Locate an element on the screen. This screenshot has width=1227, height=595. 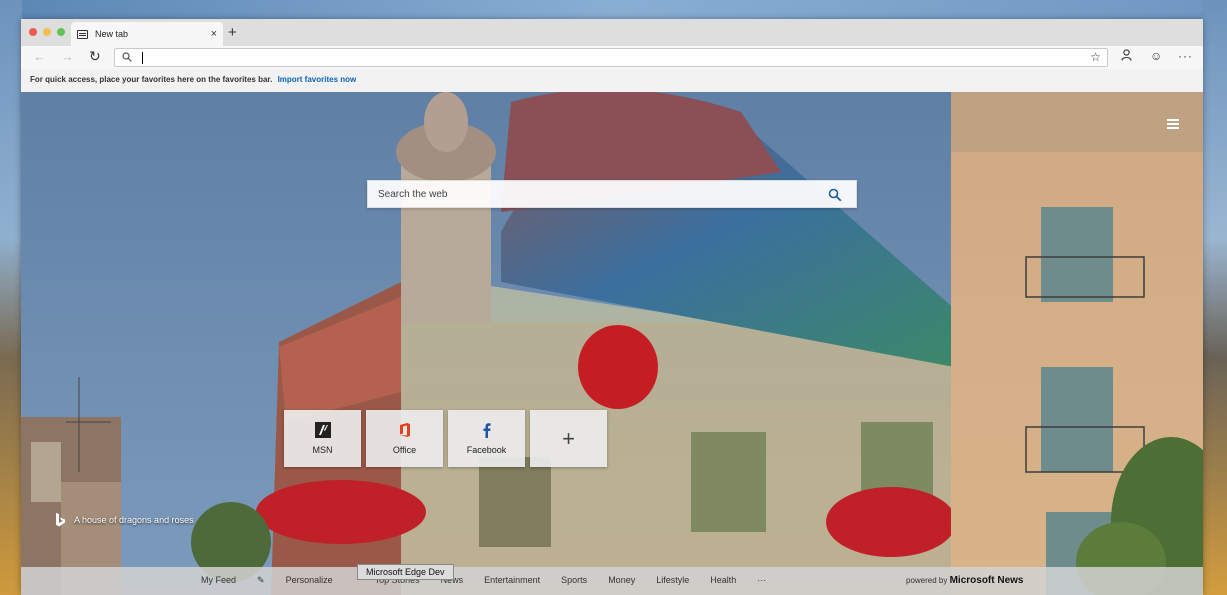
quick-link-facebook: Facebook is located at coordinates (486, 438).